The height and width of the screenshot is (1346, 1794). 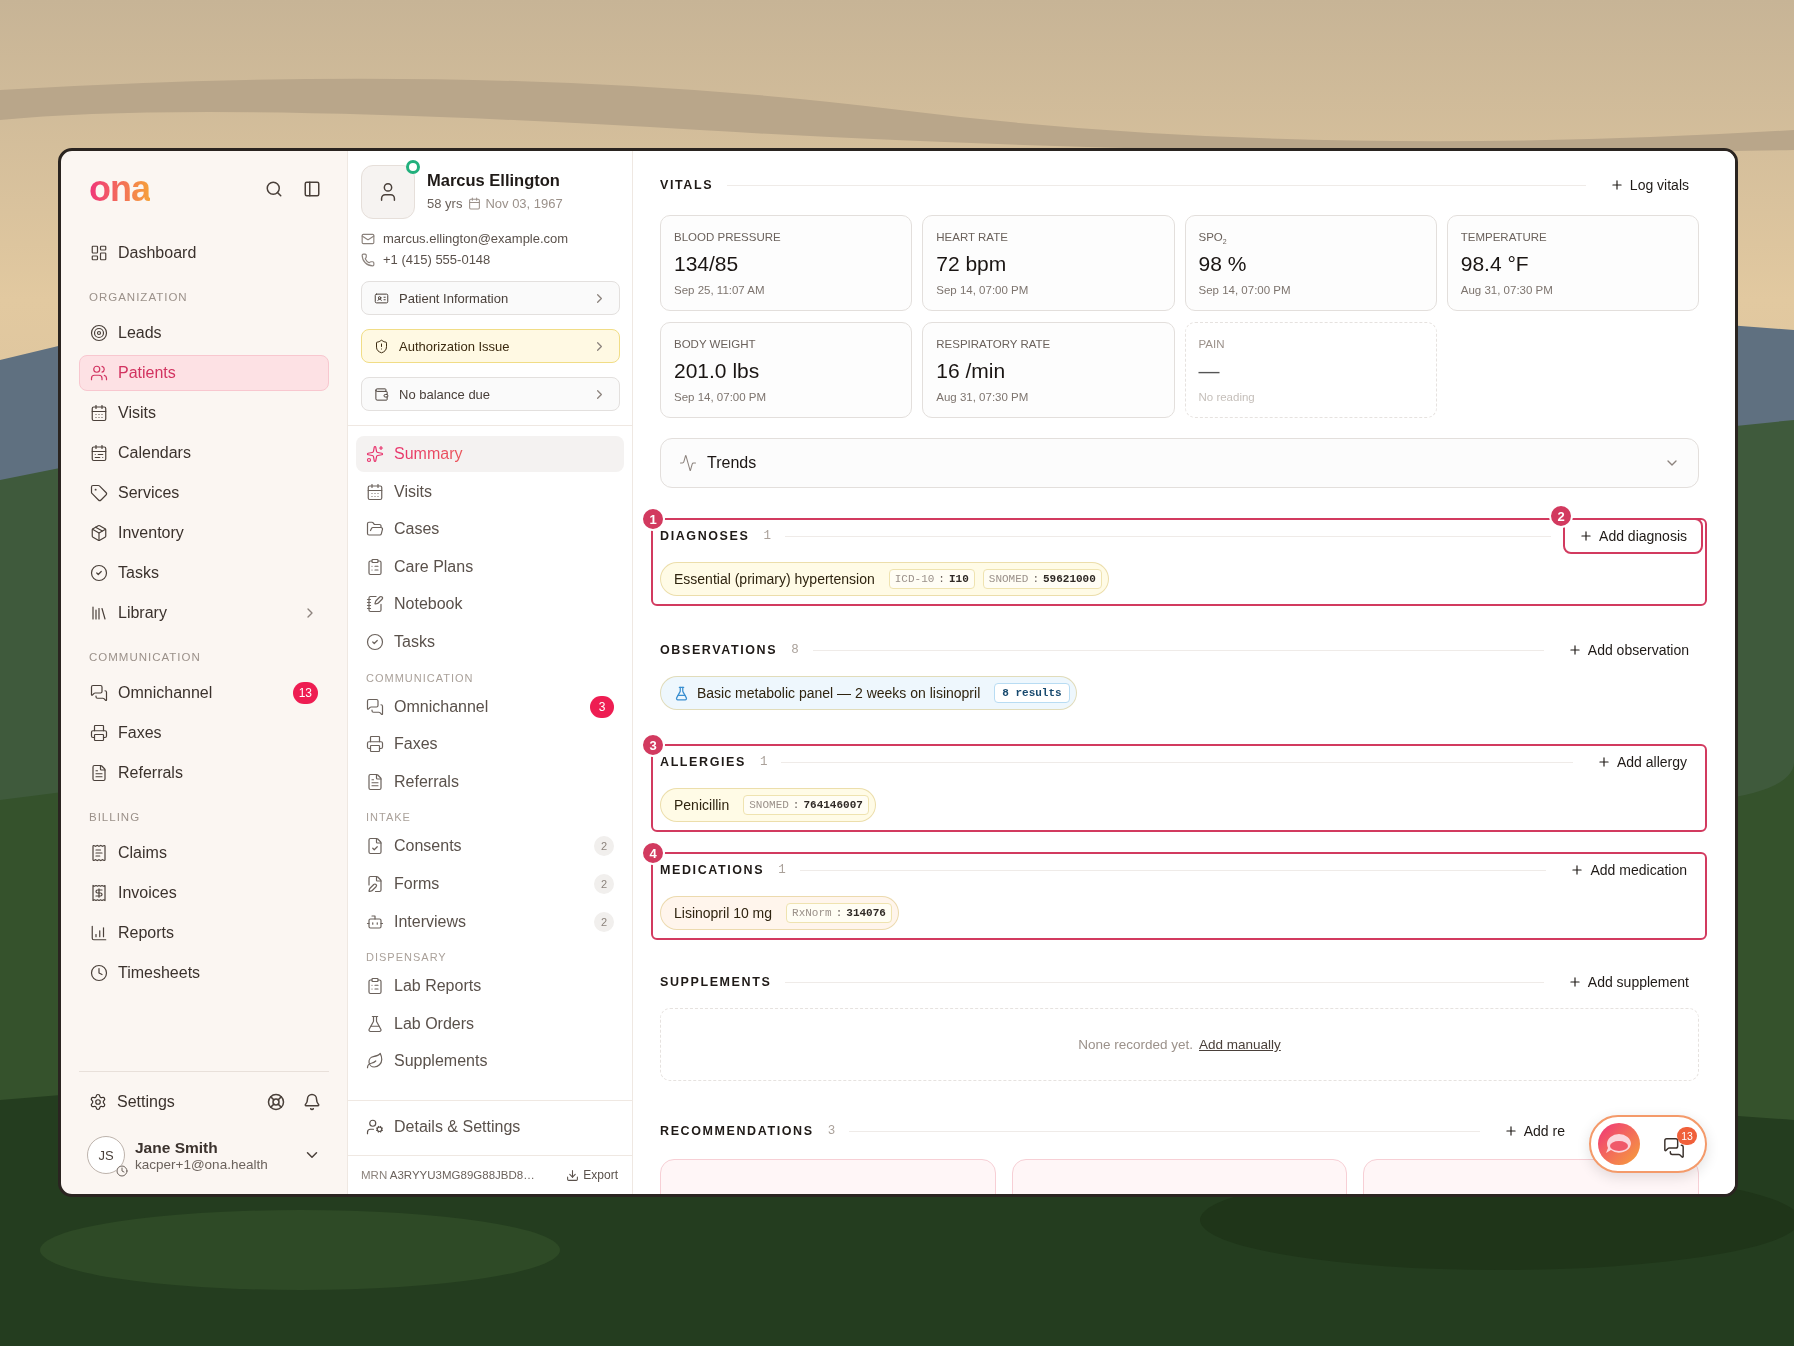 I want to click on section-count: 1, so click(x=767, y=536).